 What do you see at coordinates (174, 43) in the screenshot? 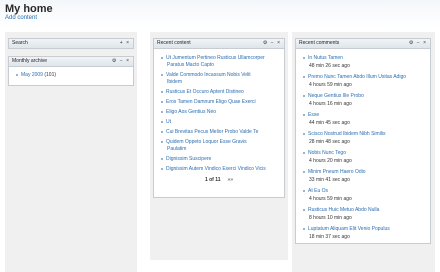
I see `block-title: Recent content` at bounding box center [174, 43].